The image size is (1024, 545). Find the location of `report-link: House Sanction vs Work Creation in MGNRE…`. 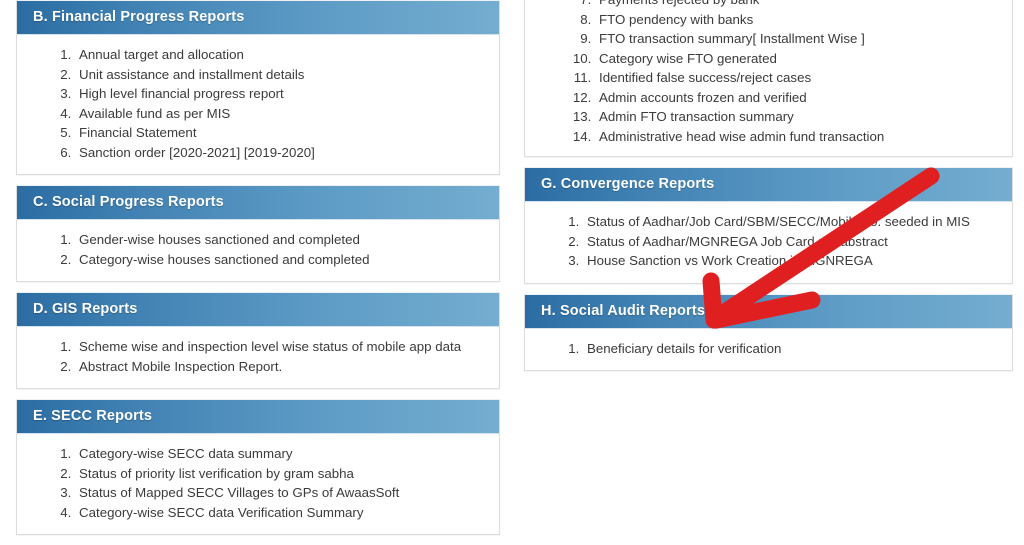

report-link: House Sanction vs Work Creation in MGNRE… is located at coordinates (790, 261).